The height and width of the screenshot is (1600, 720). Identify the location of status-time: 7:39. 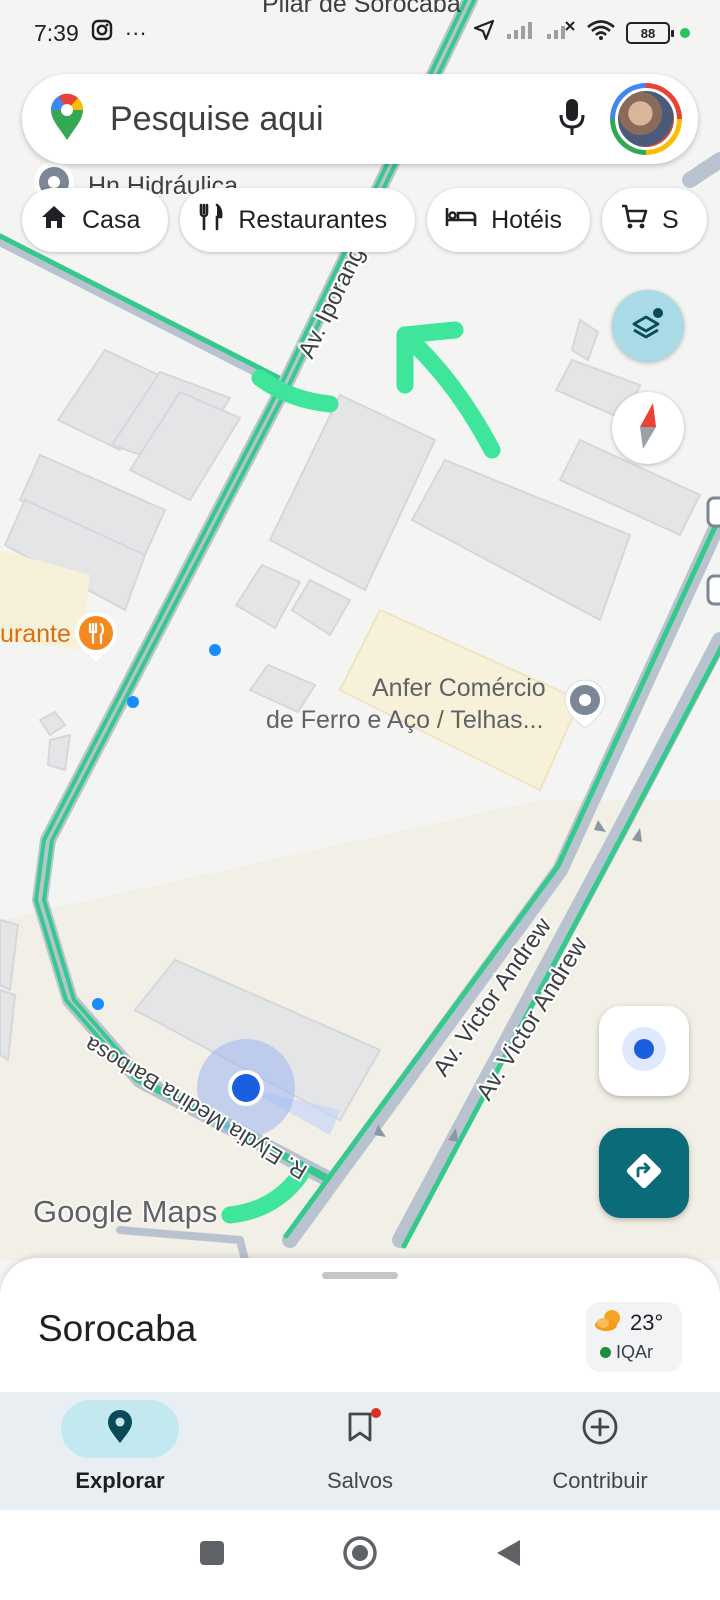
(56, 32).